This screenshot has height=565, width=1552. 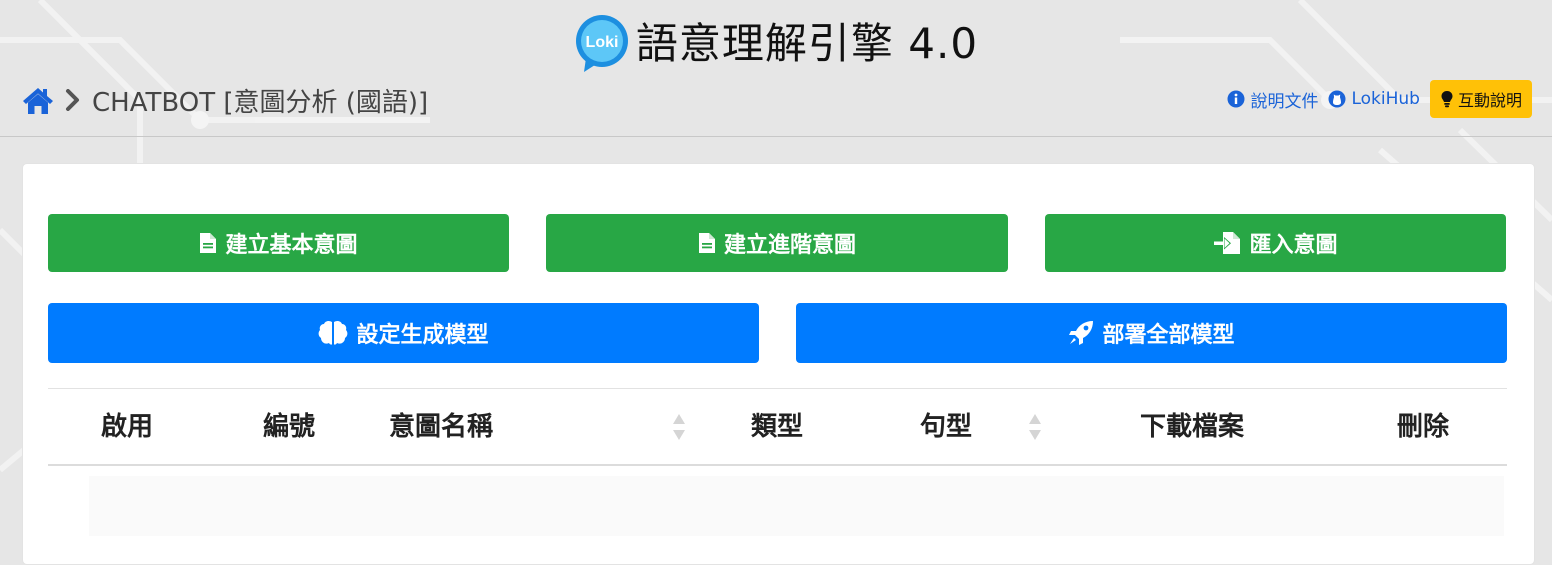 I want to click on svg-text: Loki, so click(x=601, y=42).